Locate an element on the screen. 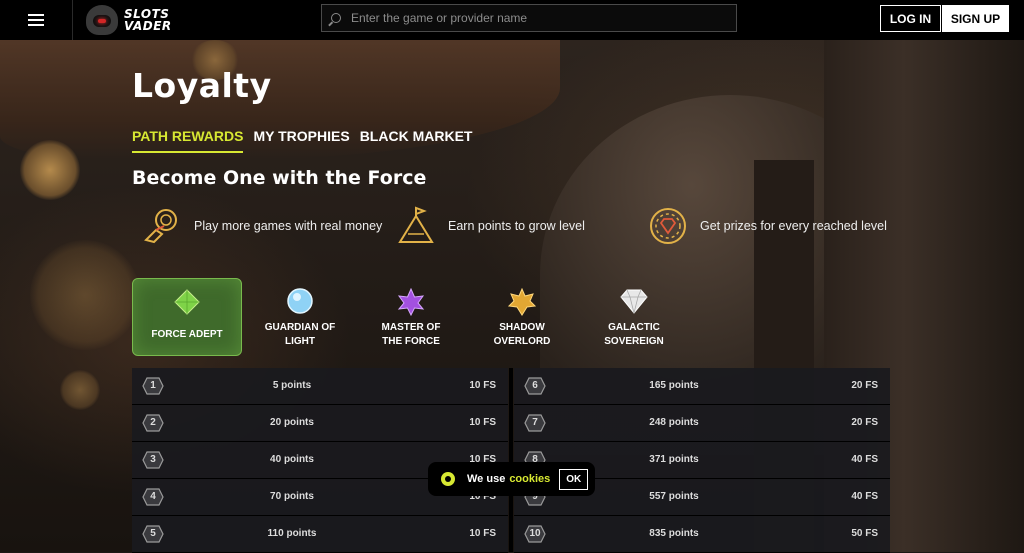 The image size is (1024, 553). level-badge-icon: 3 is located at coordinates (153, 460).